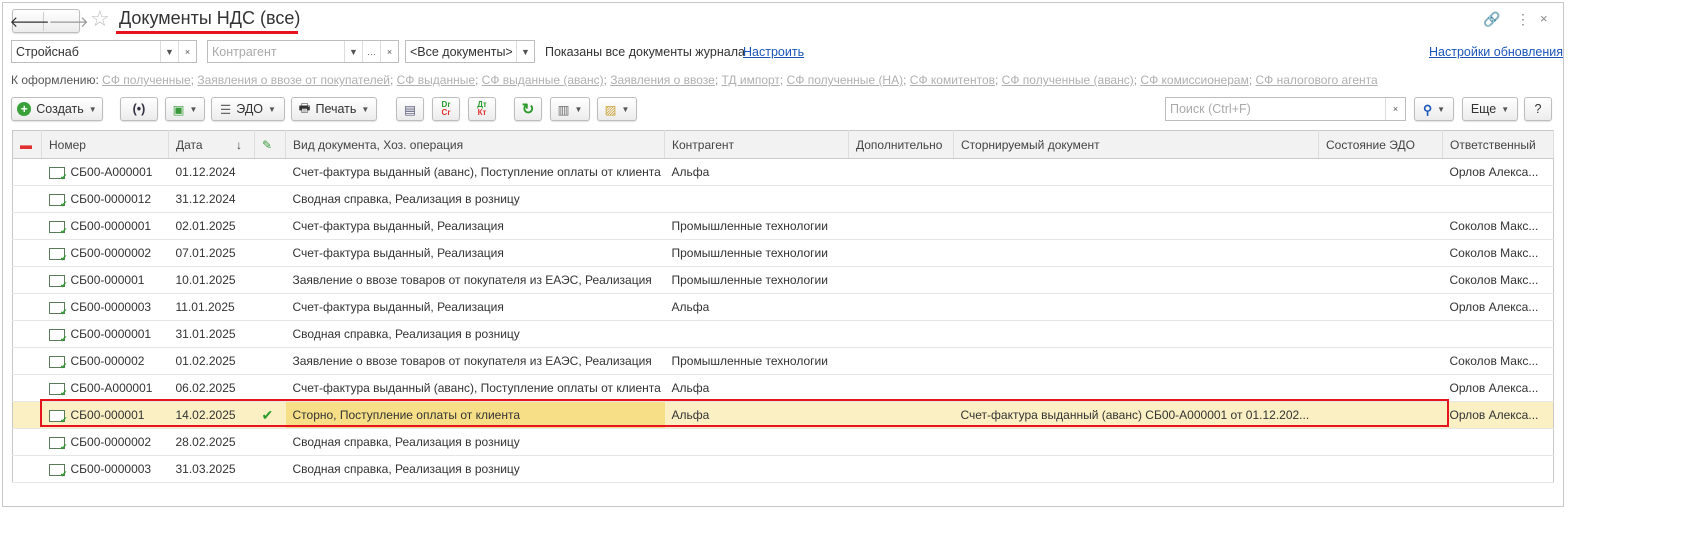 The image size is (1697, 551). I want to click on to-process-link: Заявления о ввозе от покупателей, so click(293, 80).